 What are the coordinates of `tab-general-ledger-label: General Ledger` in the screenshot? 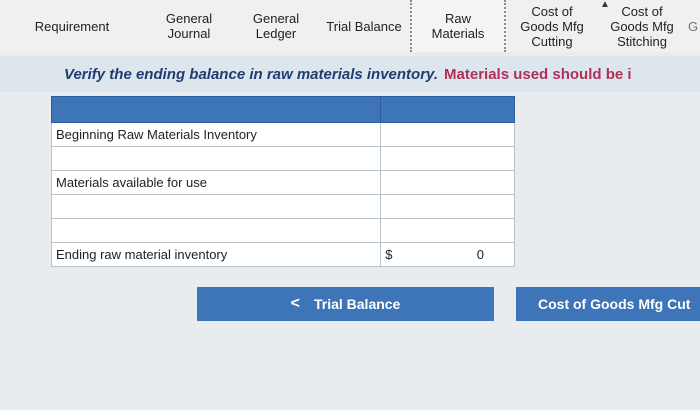 It's located at (276, 26).